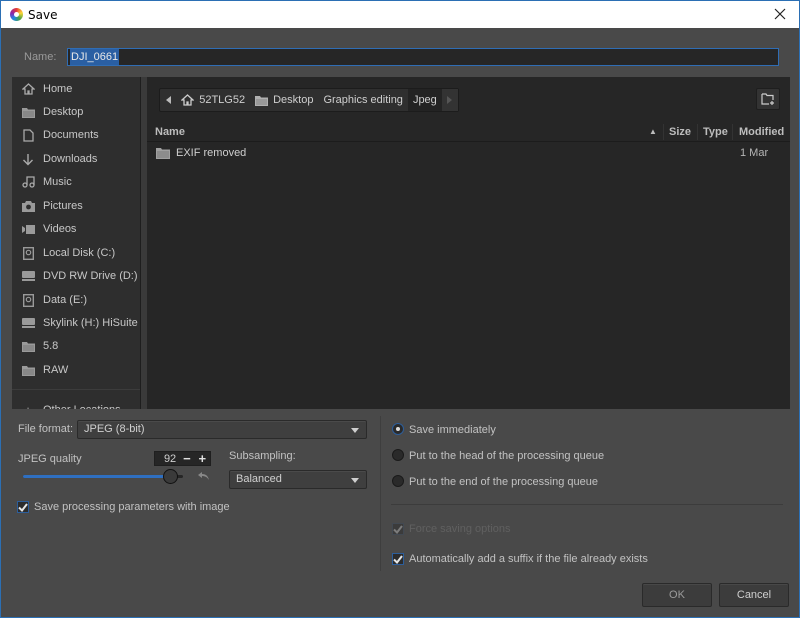 This screenshot has width=800, height=618. What do you see at coordinates (653, 131) in the screenshot?
I see `sort-ascending-icon: ▲` at bounding box center [653, 131].